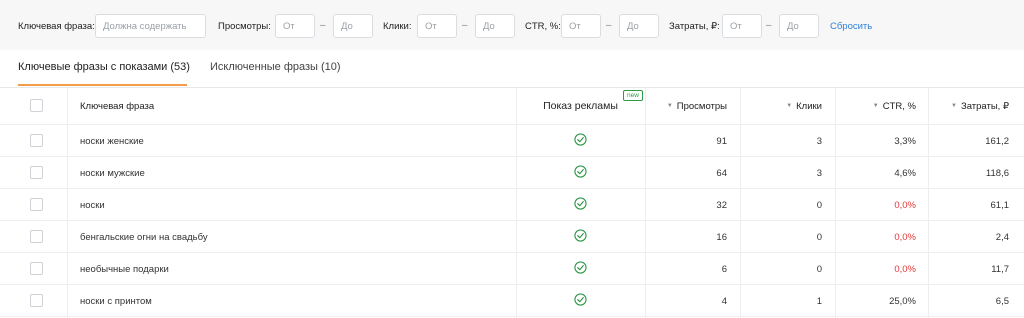 This screenshot has height=318, width=1024. Describe the element at coordinates (905, 141) in the screenshot. I see `ctr-cell-text: 3,3%` at that location.